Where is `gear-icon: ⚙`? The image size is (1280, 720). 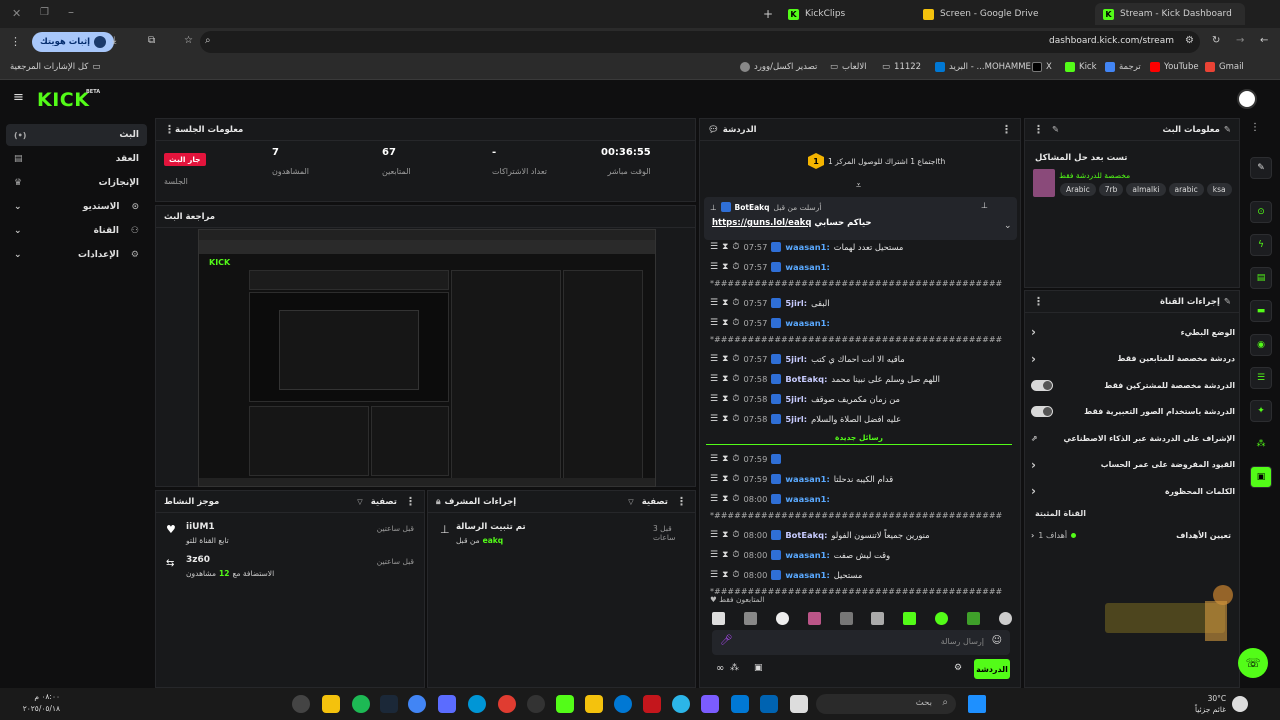 gear-icon: ⚙ is located at coordinates (958, 668).